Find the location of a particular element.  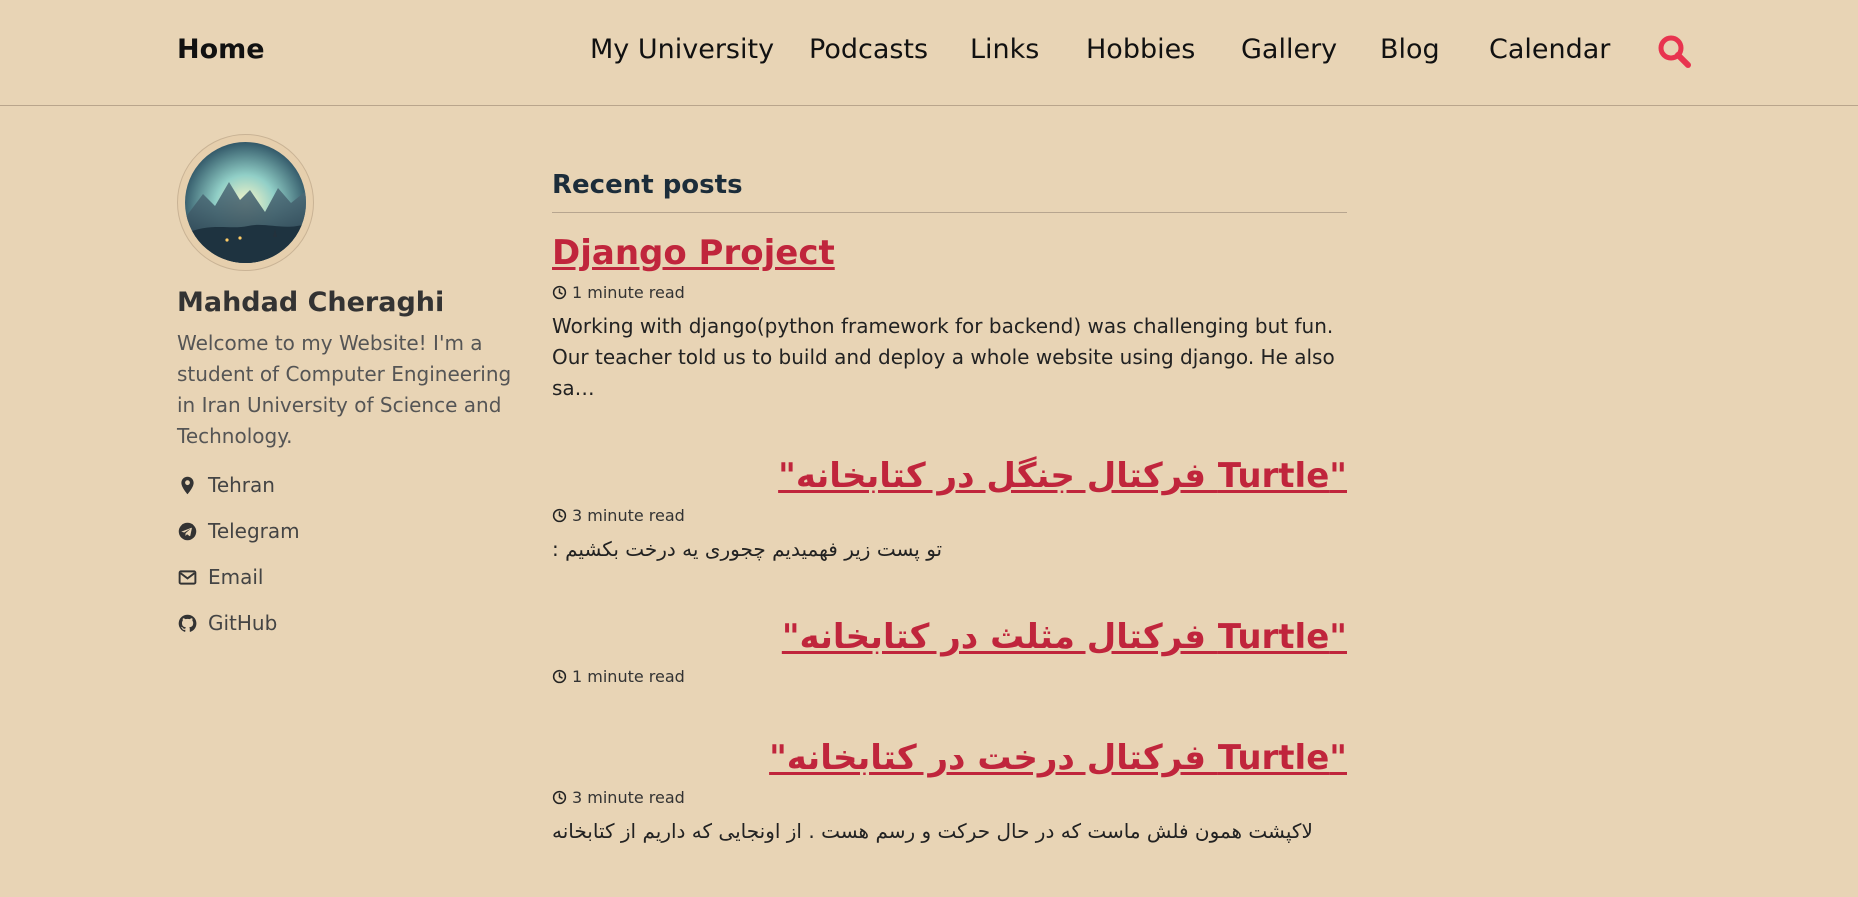

nav-hobbies: Hobbies is located at coordinates (1140, 49).